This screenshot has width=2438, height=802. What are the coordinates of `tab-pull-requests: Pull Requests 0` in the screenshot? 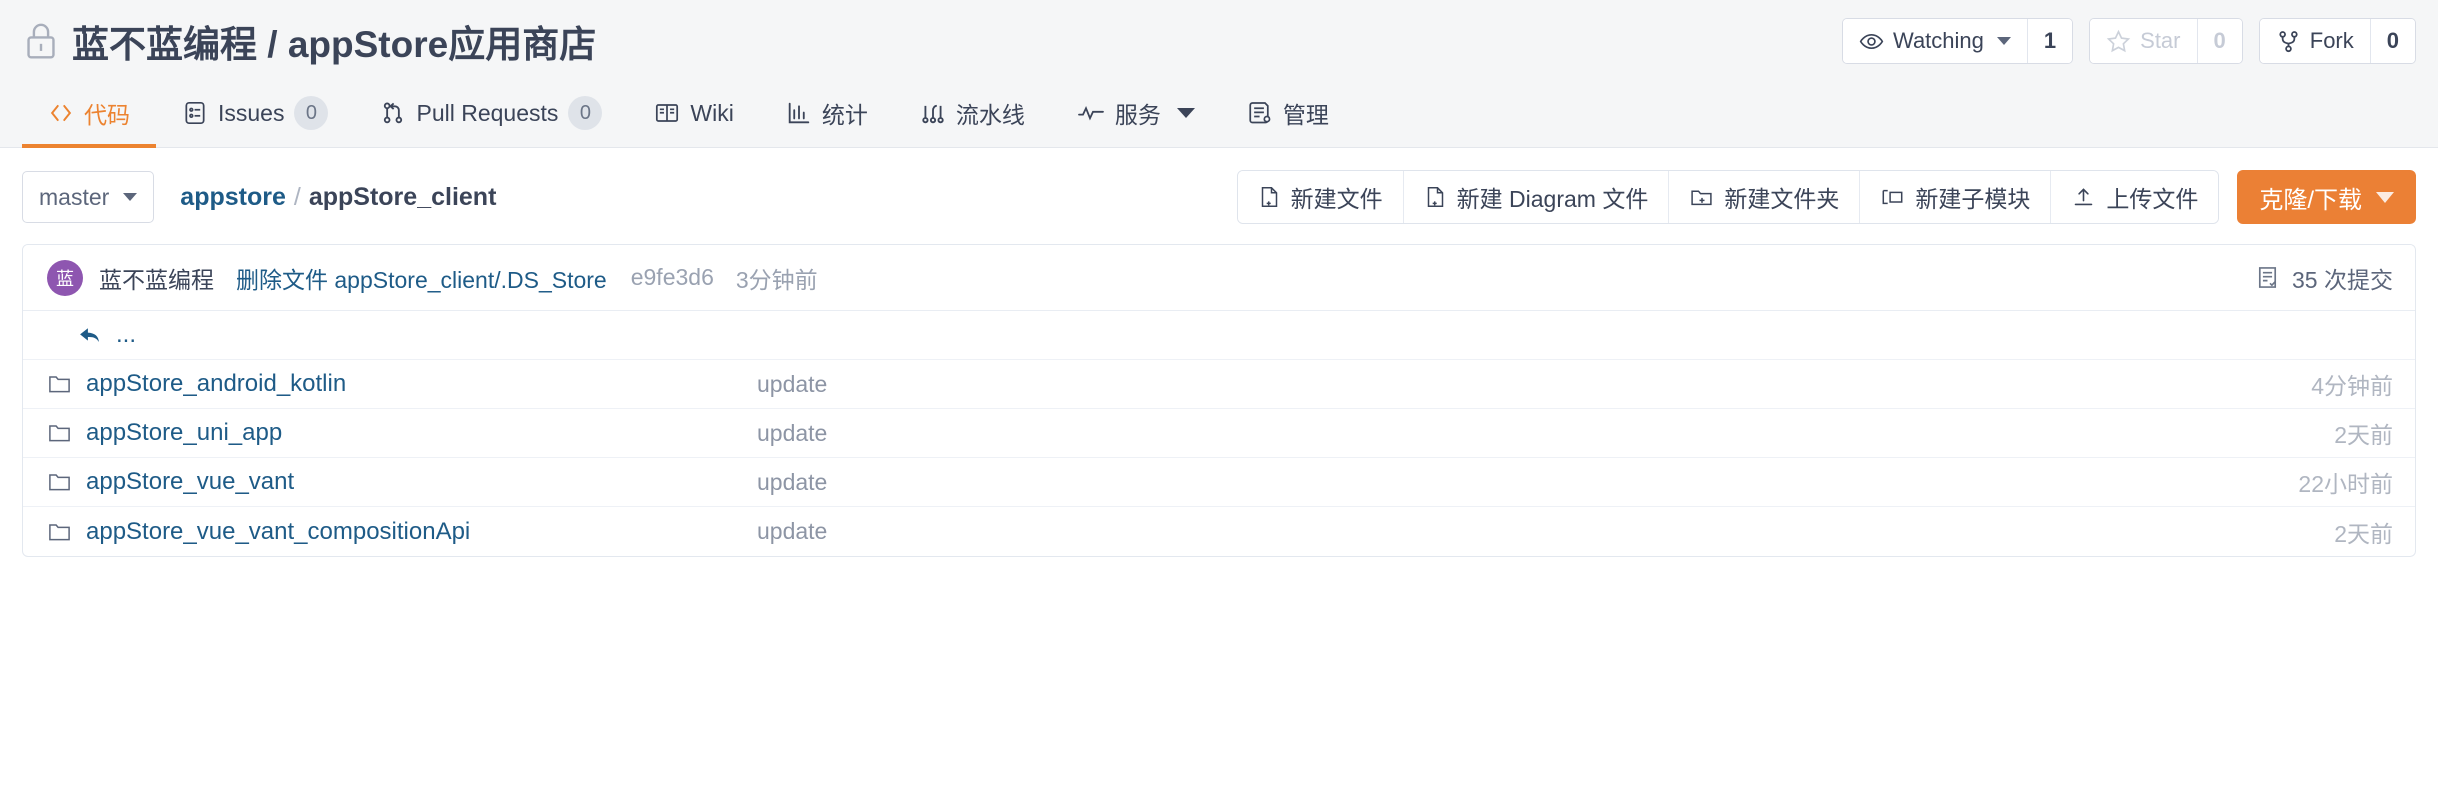 It's located at (491, 115).